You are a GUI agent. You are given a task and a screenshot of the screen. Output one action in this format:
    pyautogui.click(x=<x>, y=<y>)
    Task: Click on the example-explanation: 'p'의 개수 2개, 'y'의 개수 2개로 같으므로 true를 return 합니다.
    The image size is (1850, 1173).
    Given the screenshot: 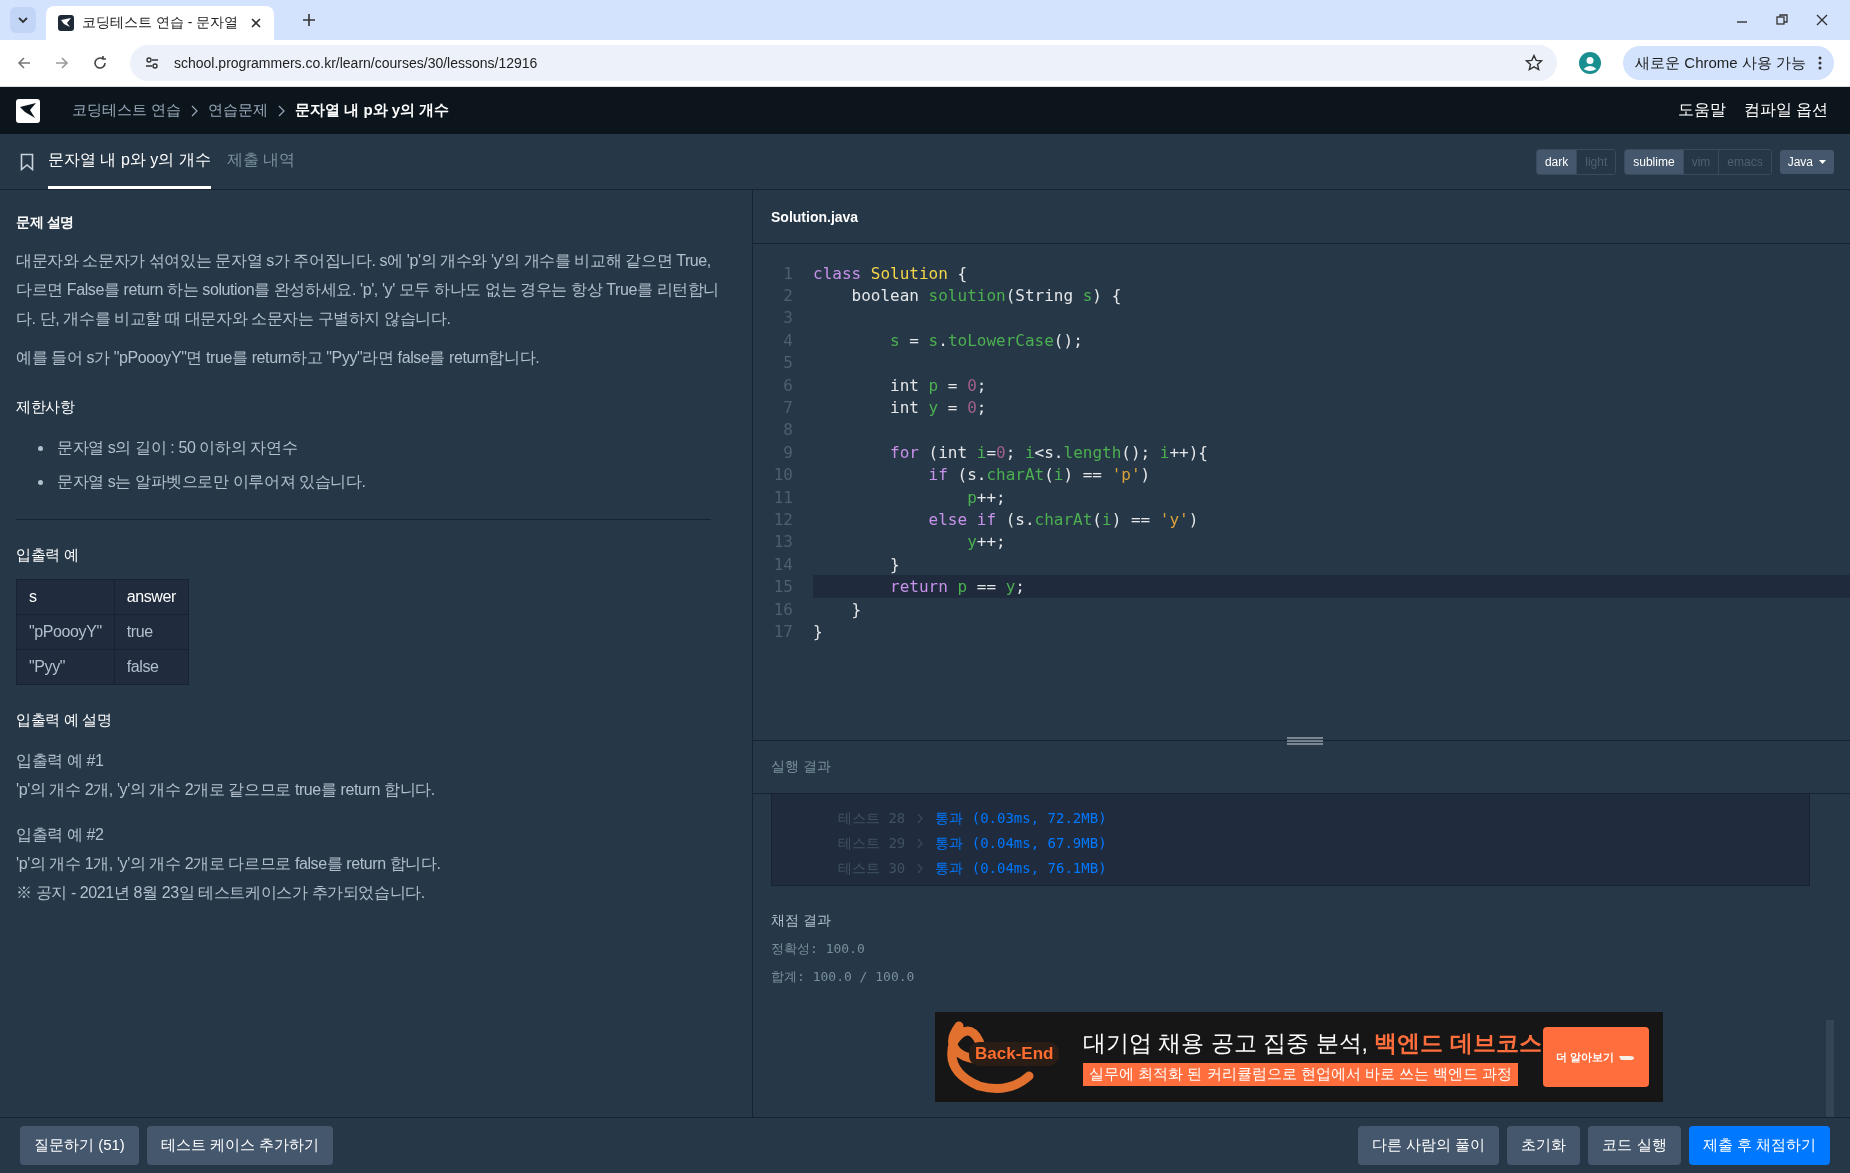 What is the action you would take?
    pyautogui.click(x=226, y=790)
    